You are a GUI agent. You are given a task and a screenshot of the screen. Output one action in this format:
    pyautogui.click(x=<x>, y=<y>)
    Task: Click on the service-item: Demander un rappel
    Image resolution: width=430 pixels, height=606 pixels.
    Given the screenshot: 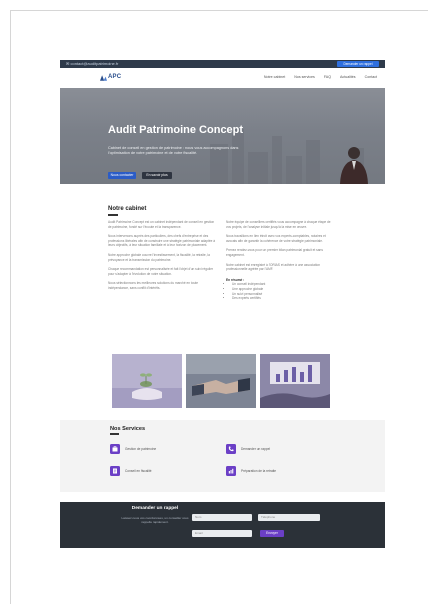 What is the action you would take?
    pyautogui.click(x=248, y=449)
    